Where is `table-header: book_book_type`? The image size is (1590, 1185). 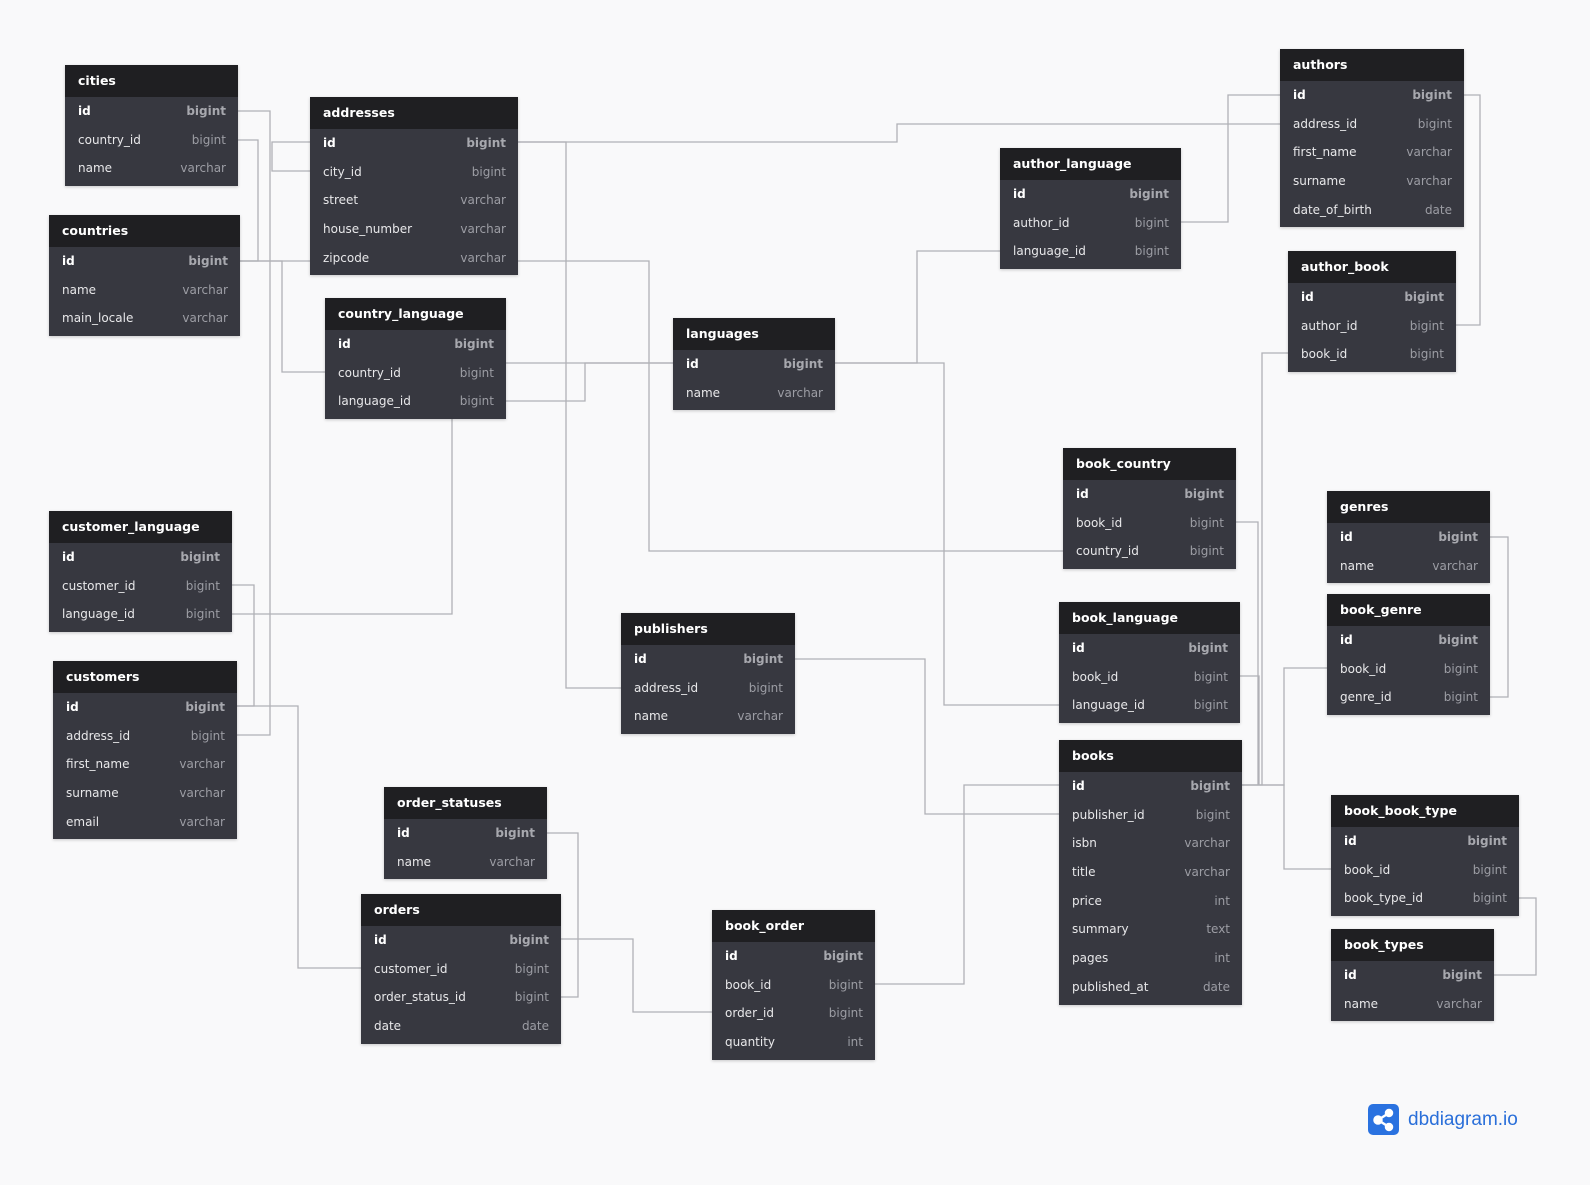
table-header: book_book_type is located at coordinates (1425, 811).